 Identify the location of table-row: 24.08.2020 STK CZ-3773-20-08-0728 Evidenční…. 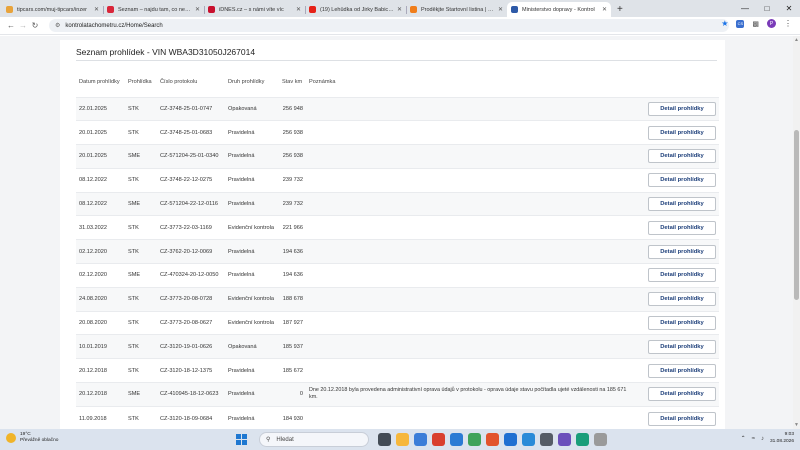
(397, 299).